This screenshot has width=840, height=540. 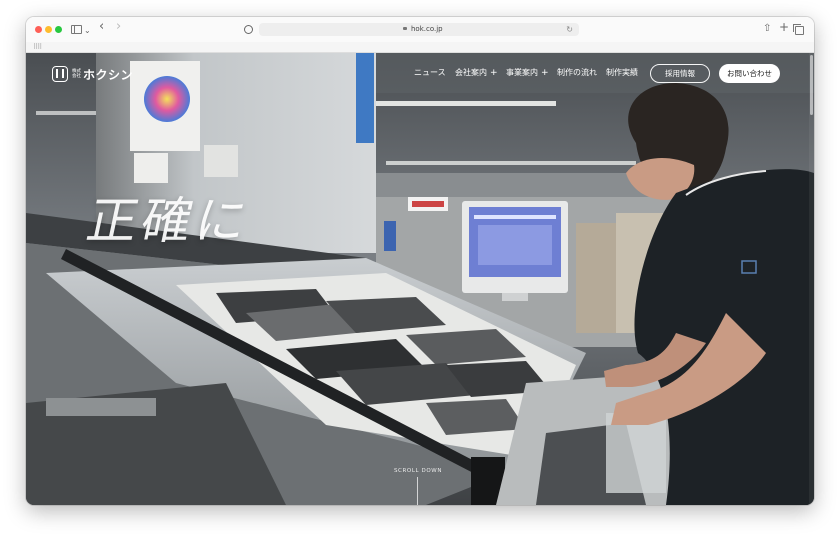 I want to click on logo-mark-icon, so click(x=60, y=74).